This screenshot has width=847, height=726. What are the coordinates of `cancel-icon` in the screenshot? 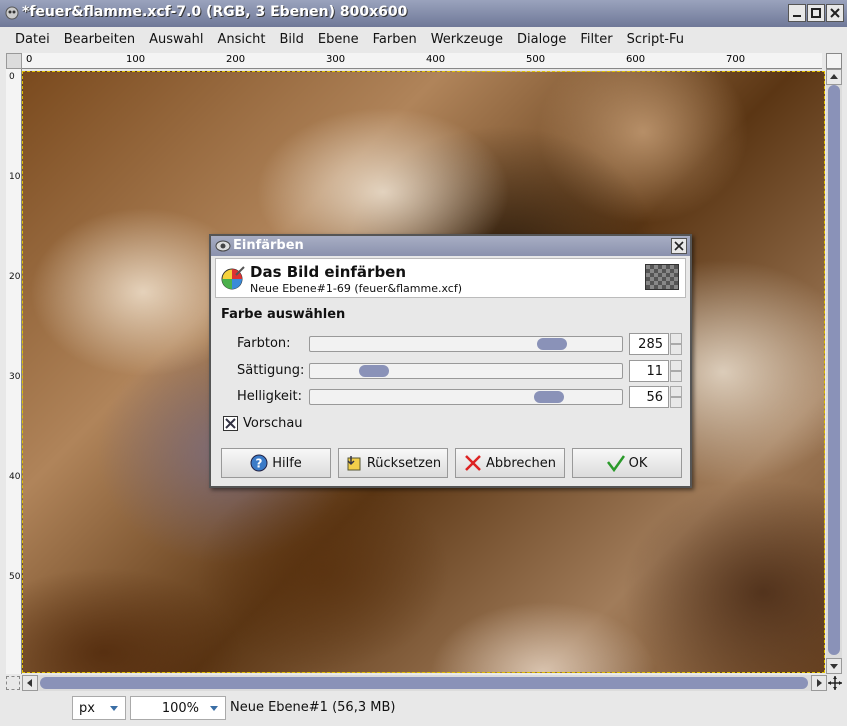 It's located at (473, 463).